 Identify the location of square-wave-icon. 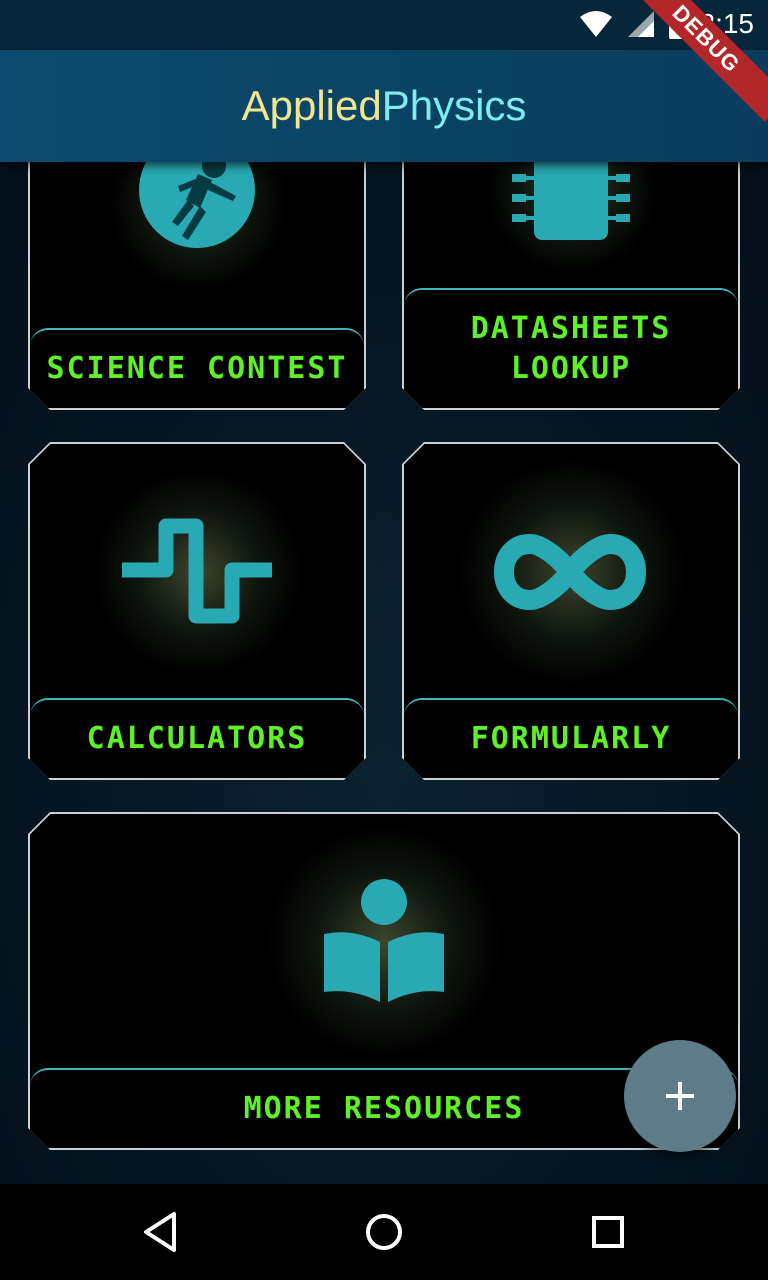
(197, 572).